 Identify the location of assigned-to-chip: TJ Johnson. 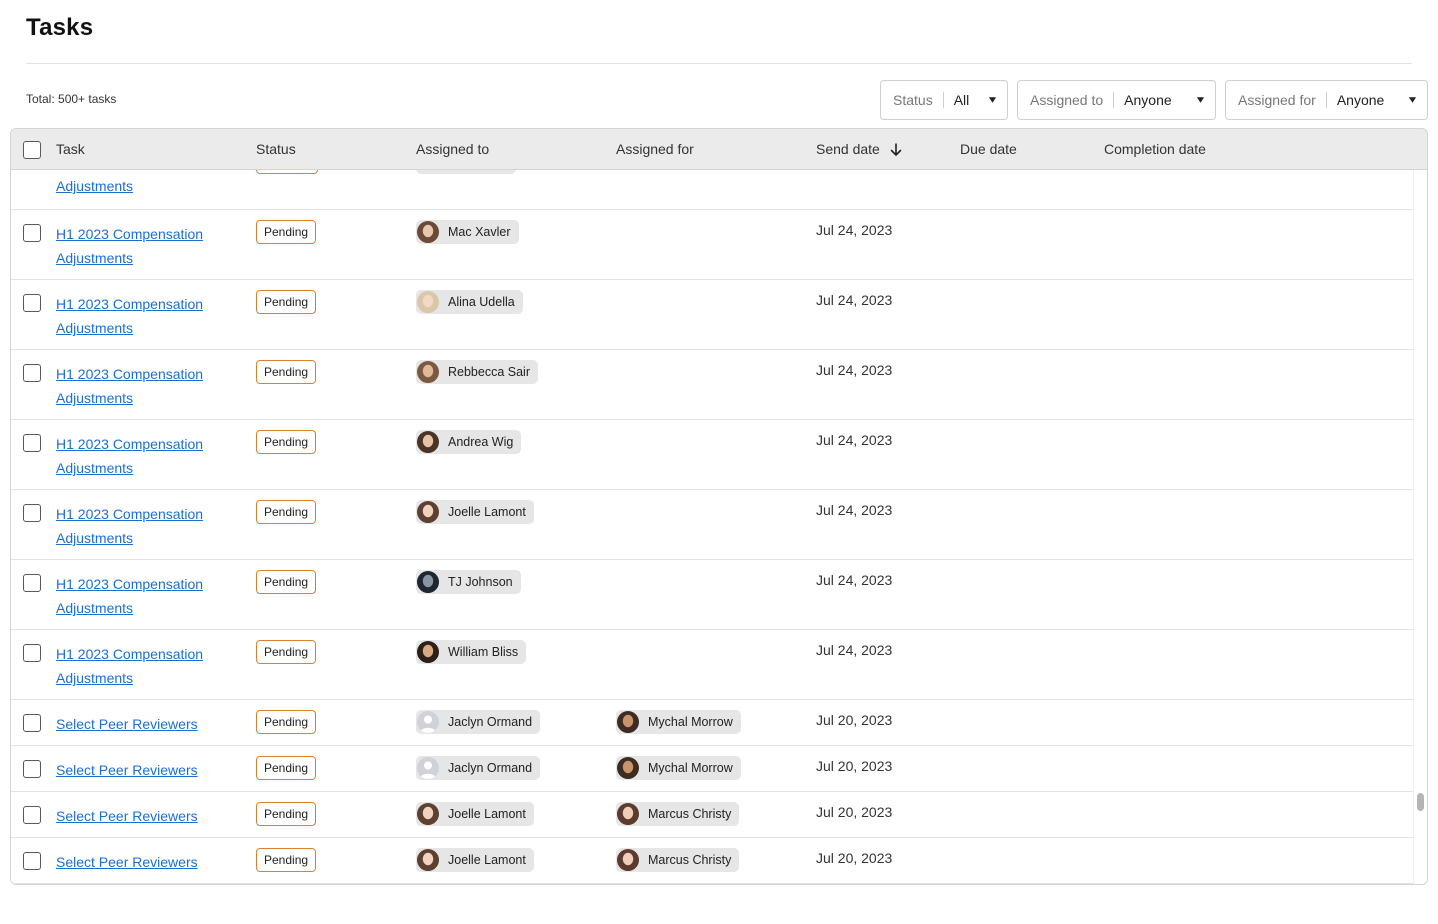
(468, 582).